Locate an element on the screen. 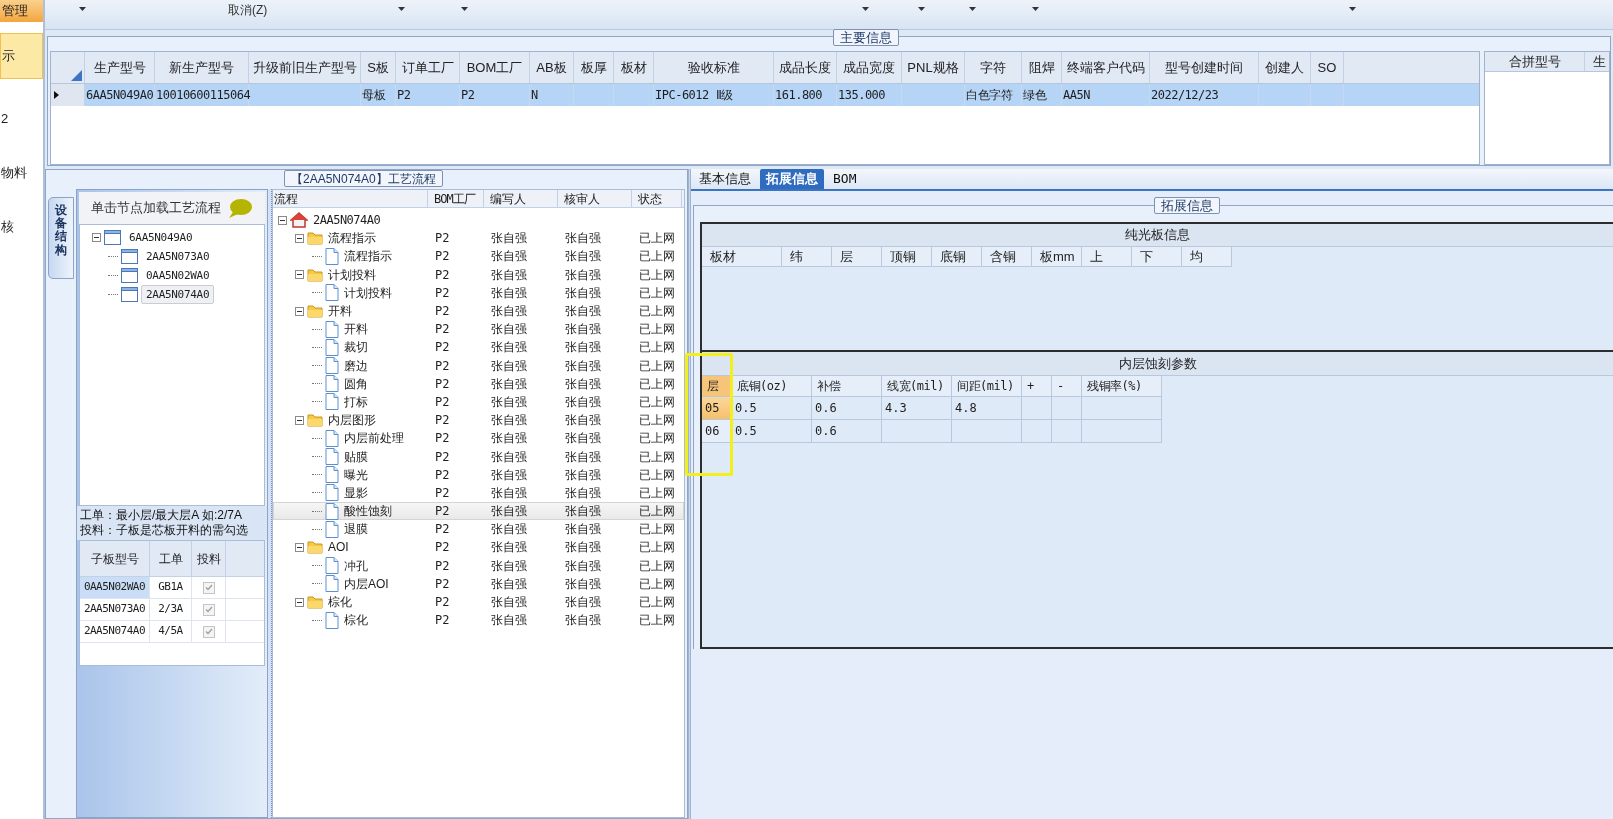 Image resolution: width=1613 pixels, height=819 pixels. column-header: 上 is located at coordinates (1107, 257).